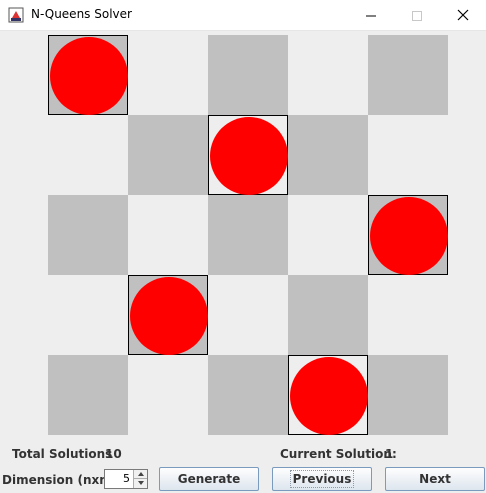 Image resolution: width=486 pixels, height=493 pixels. I want to click on next-button-label: Next, so click(435, 479).